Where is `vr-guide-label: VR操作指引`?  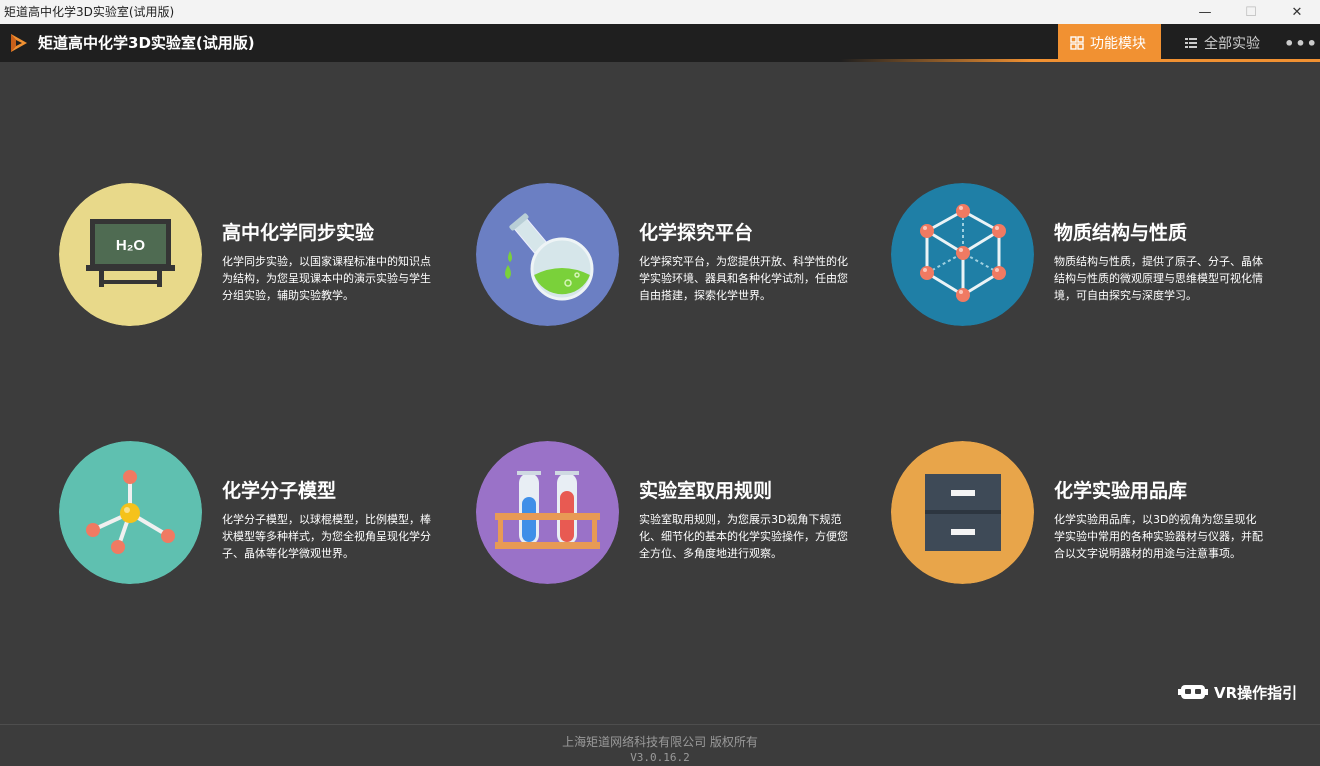 vr-guide-label: VR操作指引 is located at coordinates (1256, 692).